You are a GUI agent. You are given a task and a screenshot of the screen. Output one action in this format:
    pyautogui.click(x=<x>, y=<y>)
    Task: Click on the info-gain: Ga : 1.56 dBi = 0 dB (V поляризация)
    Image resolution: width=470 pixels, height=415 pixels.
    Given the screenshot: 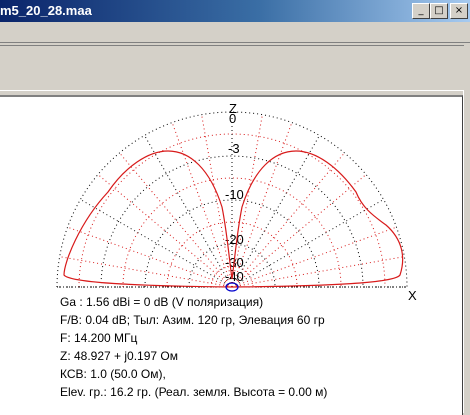 What is the action you would take?
    pyautogui.click(x=162, y=302)
    